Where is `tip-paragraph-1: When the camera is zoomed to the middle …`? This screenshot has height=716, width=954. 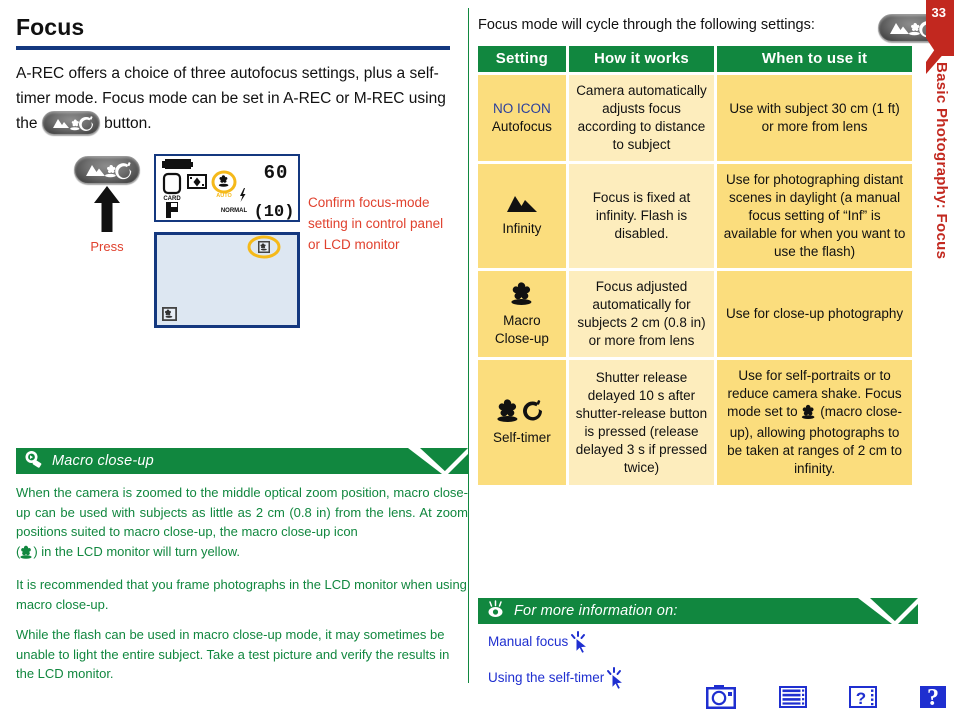
tip-paragraph-1: When the camera is zoomed to the middle … is located at coordinates (242, 523).